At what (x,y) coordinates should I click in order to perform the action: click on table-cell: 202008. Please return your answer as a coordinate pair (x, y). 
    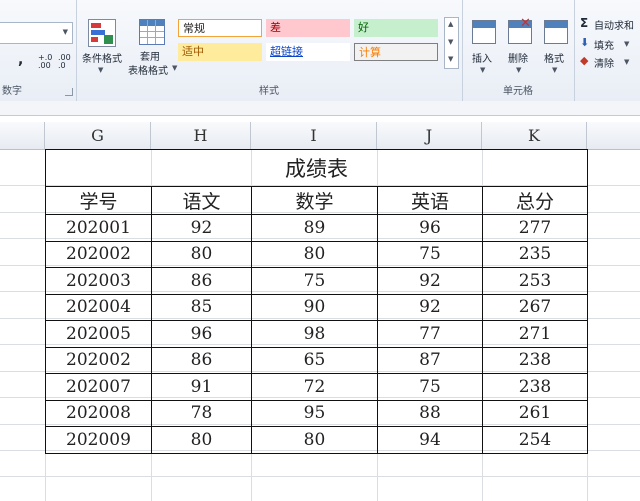
    Looking at the image, I should click on (98, 413).